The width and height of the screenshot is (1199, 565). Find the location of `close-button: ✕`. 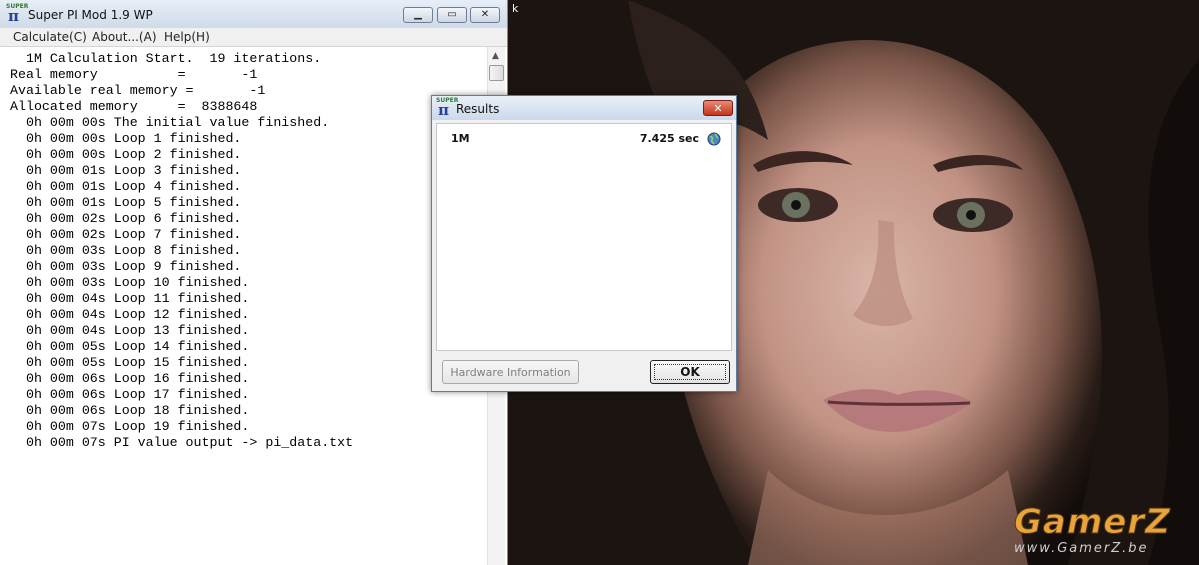

close-button: ✕ is located at coordinates (485, 15).